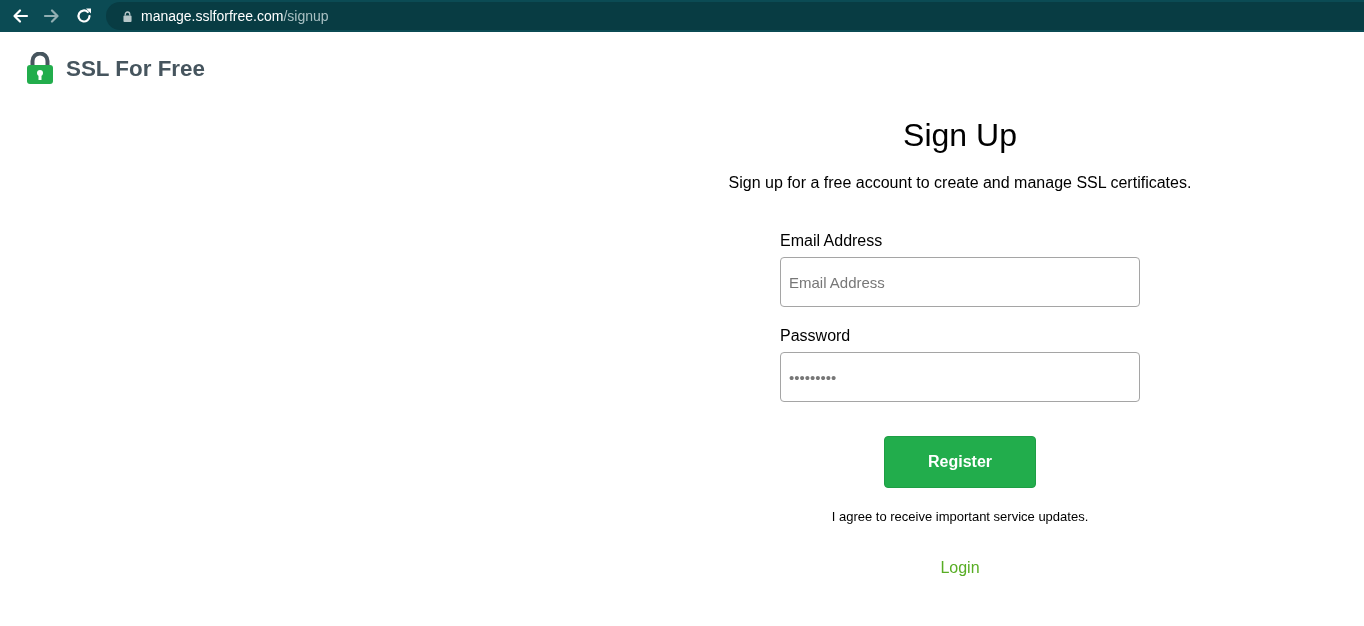 The height and width of the screenshot is (626, 1364). What do you see at coordinates (52, 16) in the screenshot?
I see `right-arrow-icon` at bounding box center [52, 16].